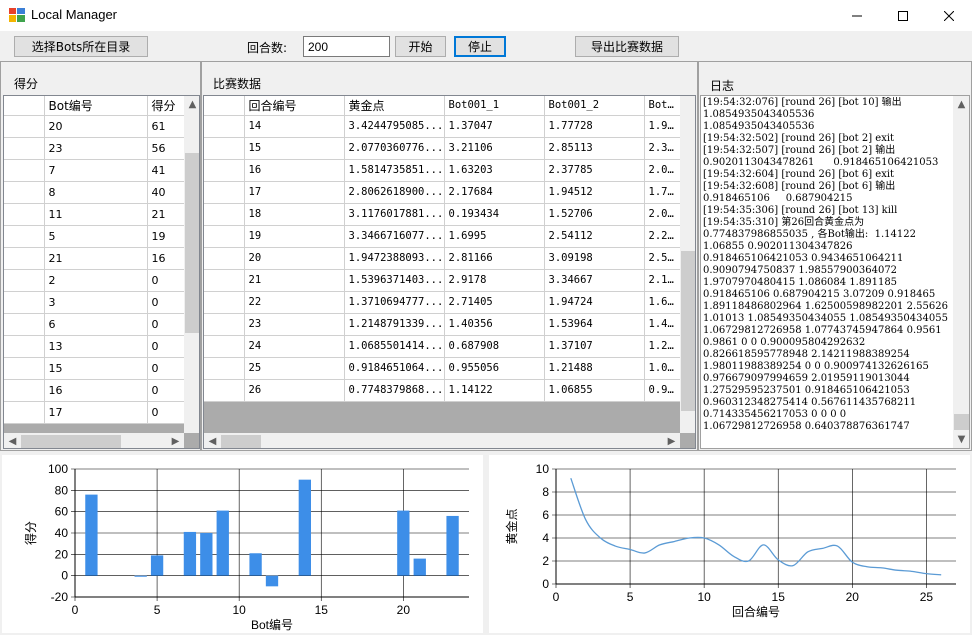 The image size is (972, 635). I want to click on table-row: 30, so click(94, 302).